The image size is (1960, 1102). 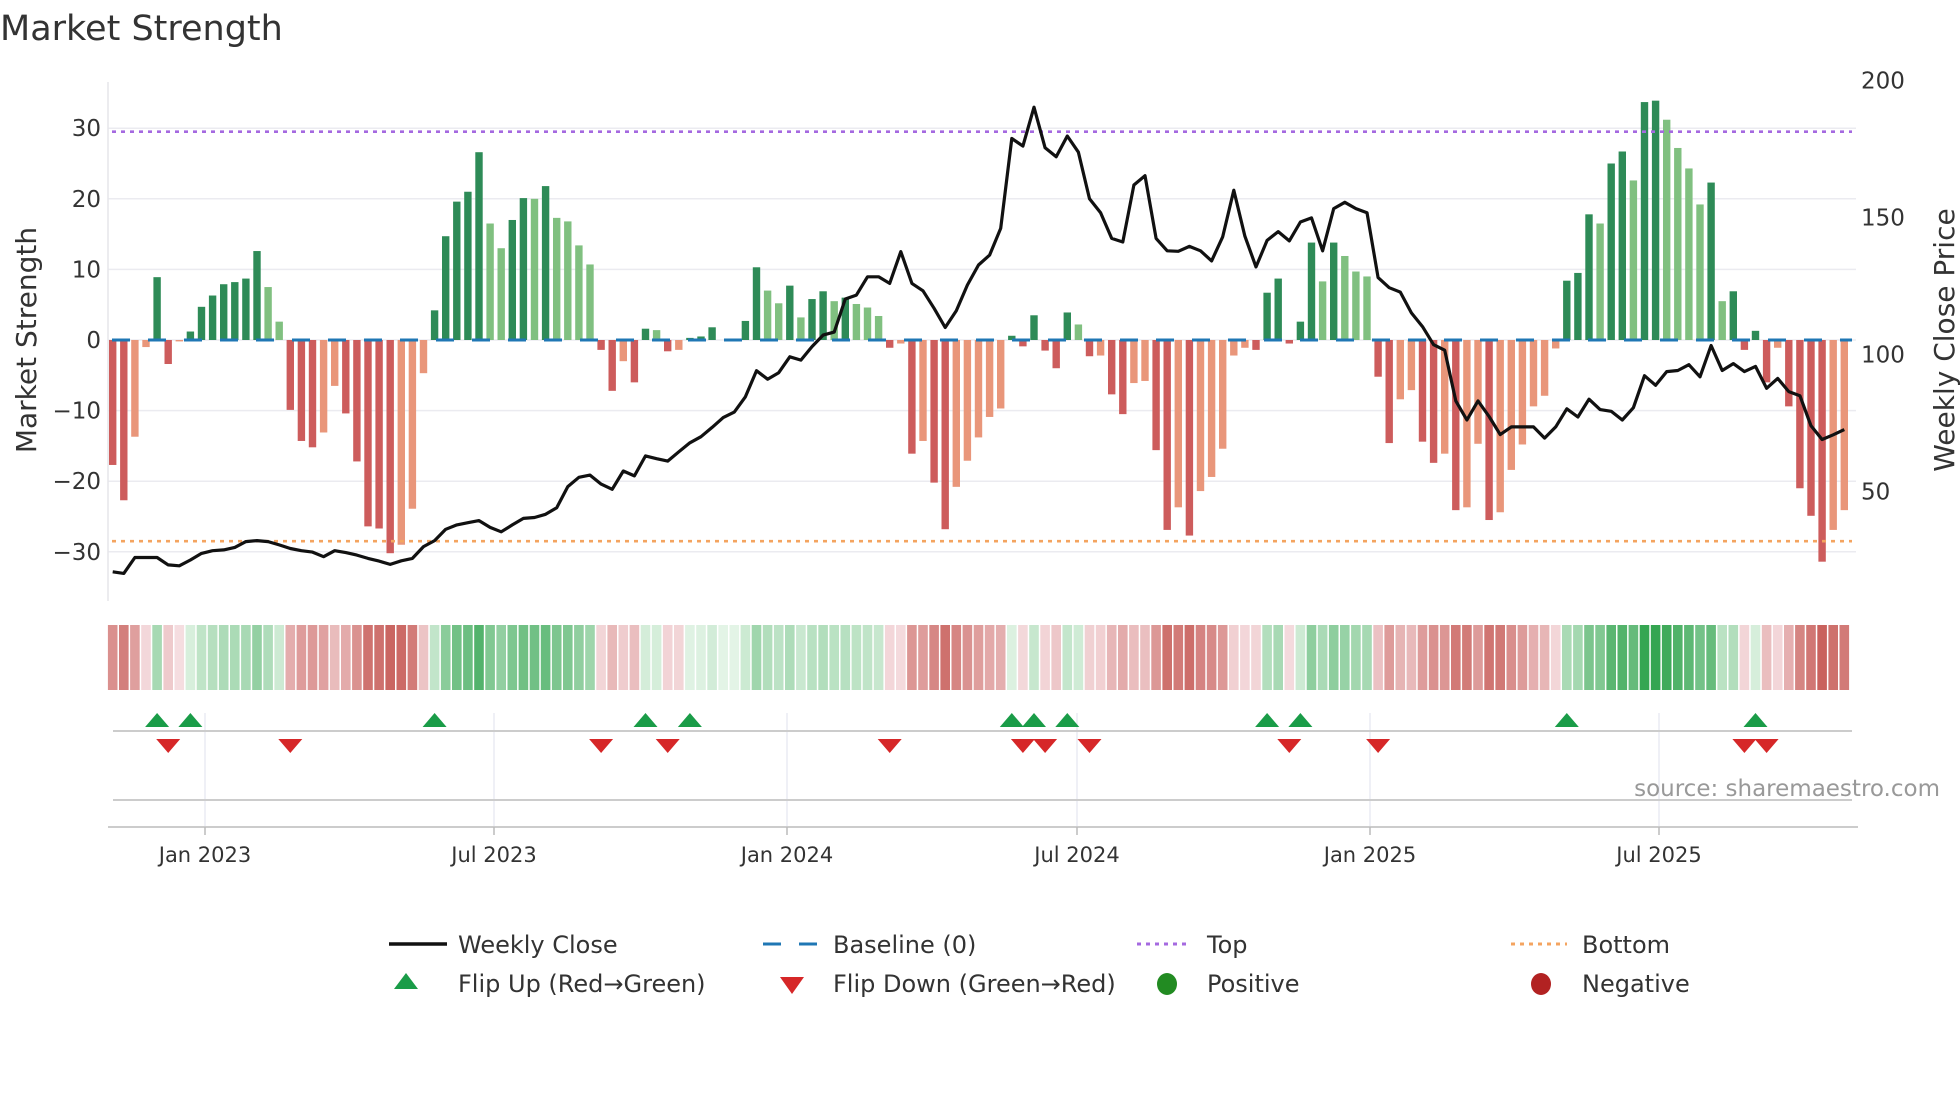 What do you see at coordinates (962, 733) in the screenshot?
I see `flip-markers` at bounding box center [962, 733].